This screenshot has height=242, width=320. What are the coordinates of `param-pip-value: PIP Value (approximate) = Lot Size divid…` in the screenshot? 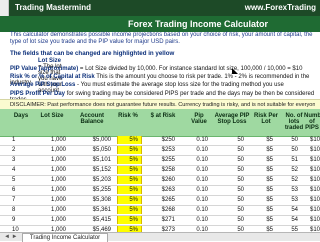 It's located at (156, 69).